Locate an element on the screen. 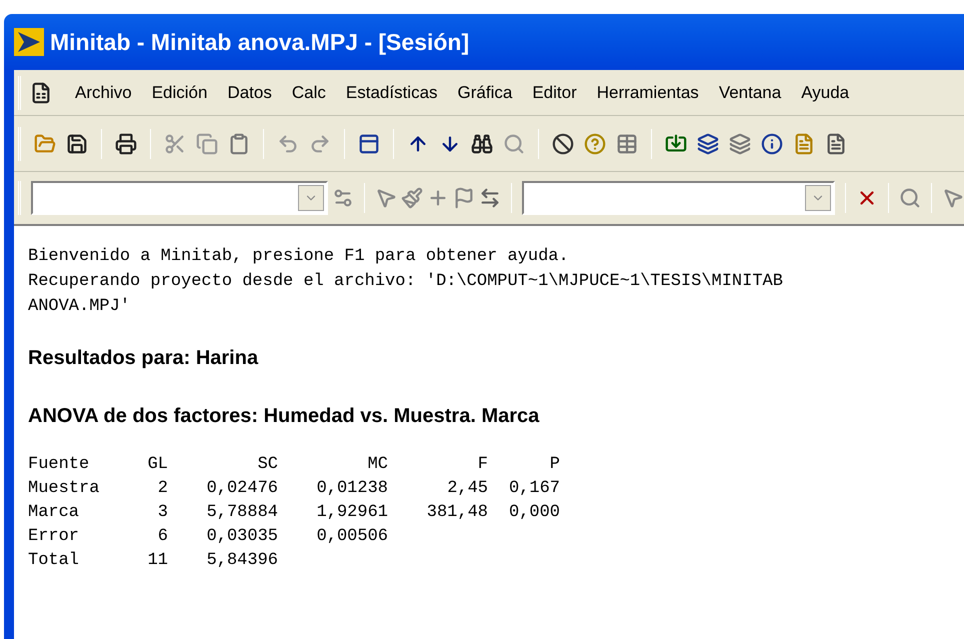 The height and width of the screenshot is (639, 964). menu-item: Calc is located at coordinates (309, 93).